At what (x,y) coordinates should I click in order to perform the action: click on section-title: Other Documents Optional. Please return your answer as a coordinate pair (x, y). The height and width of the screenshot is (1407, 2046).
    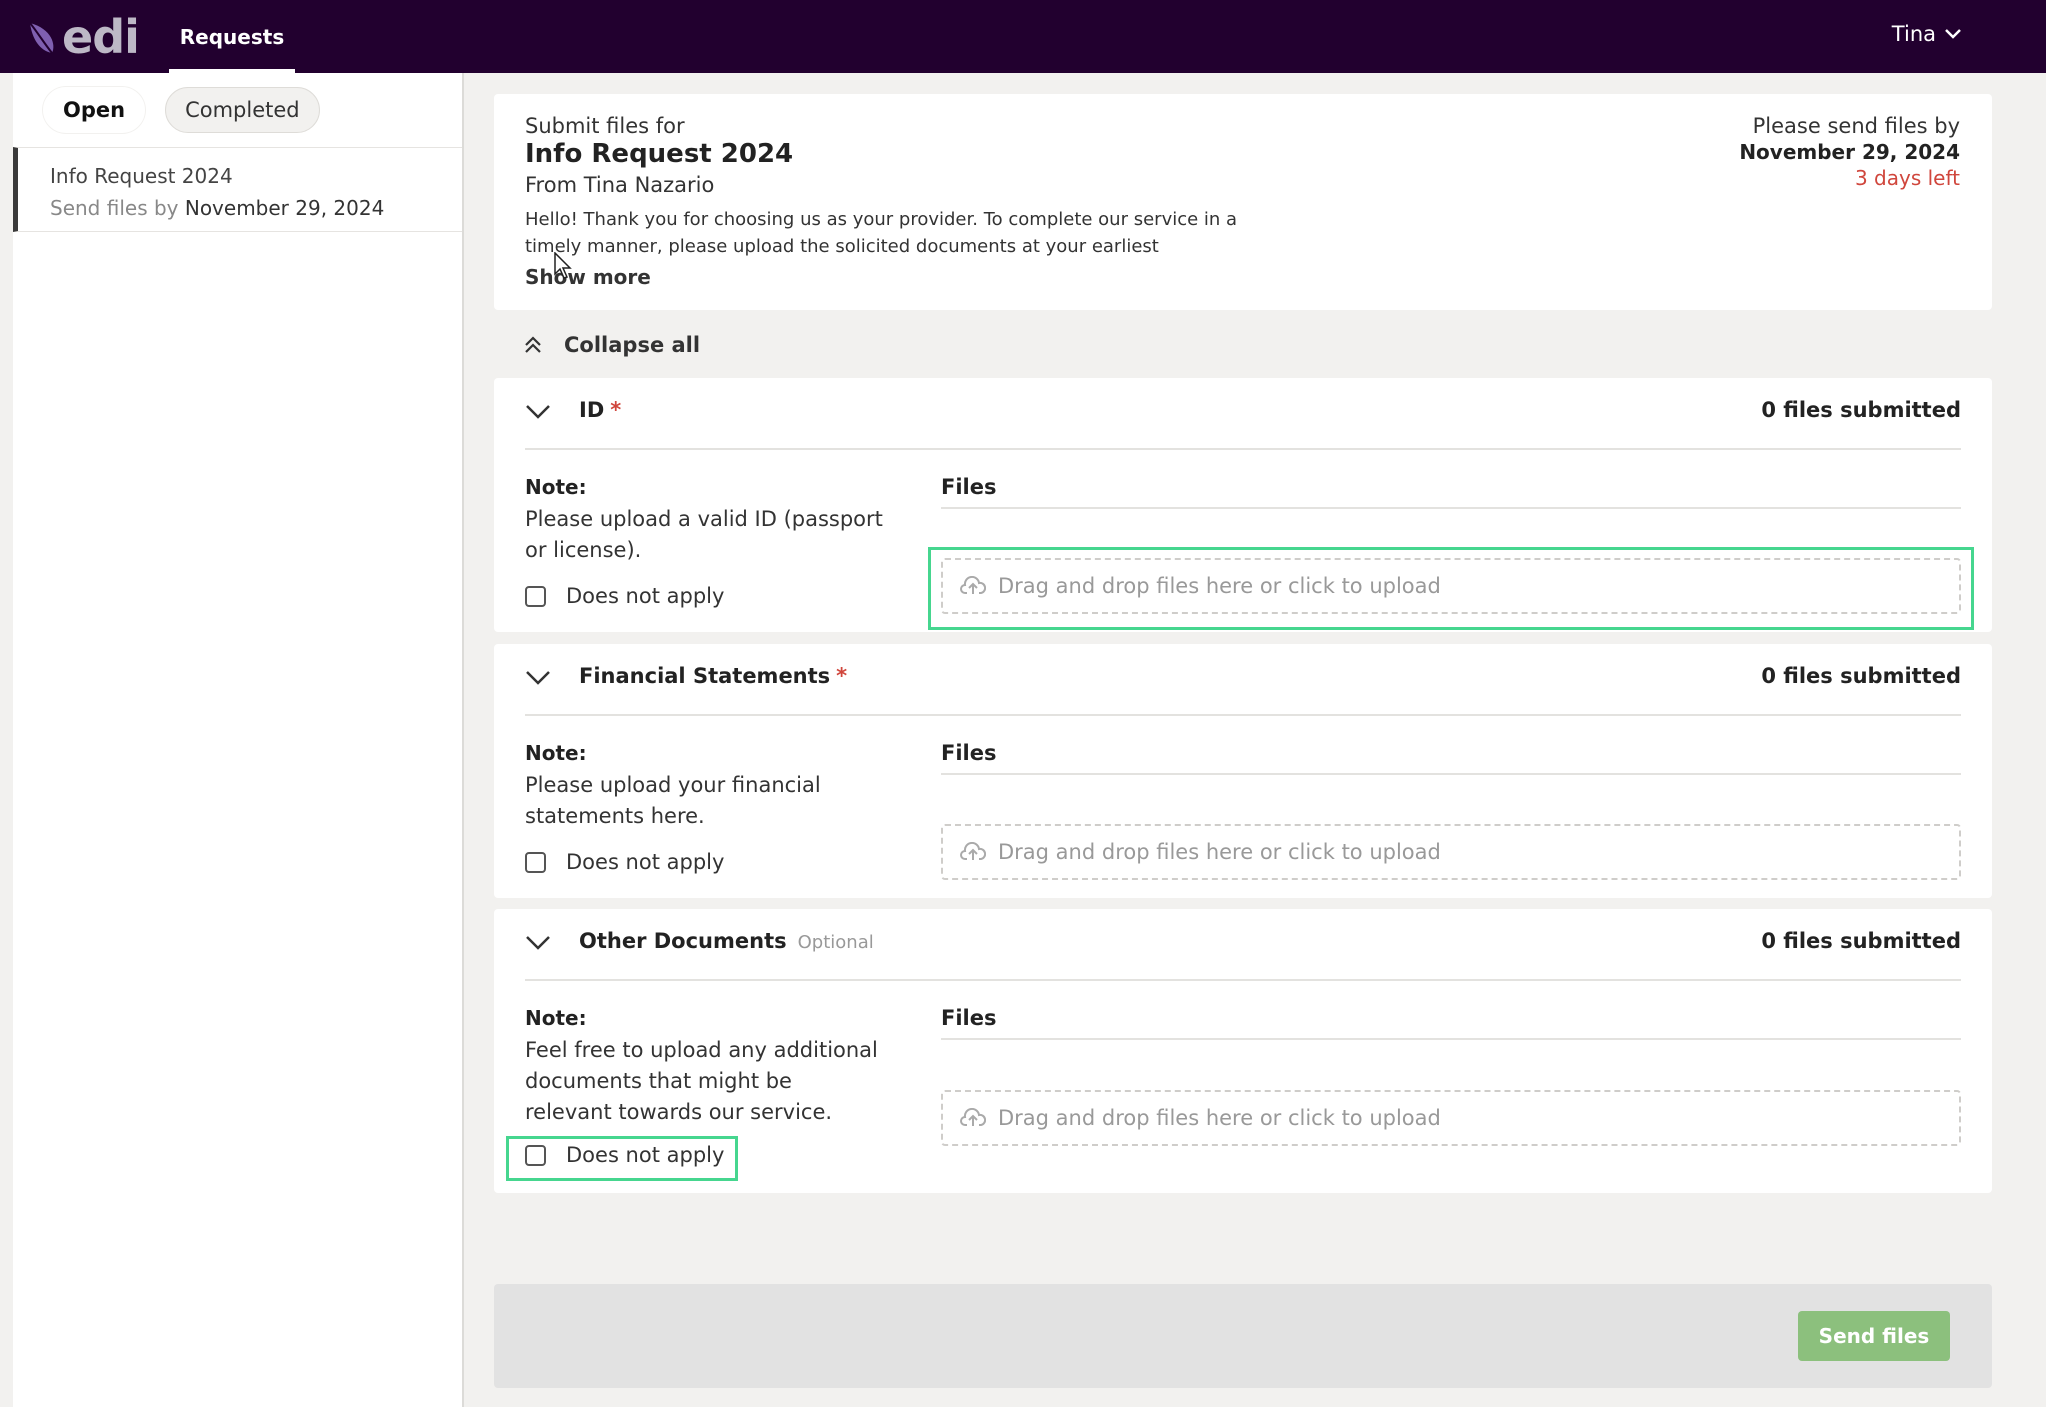
    Looking at the image, I should click on (726, 941).